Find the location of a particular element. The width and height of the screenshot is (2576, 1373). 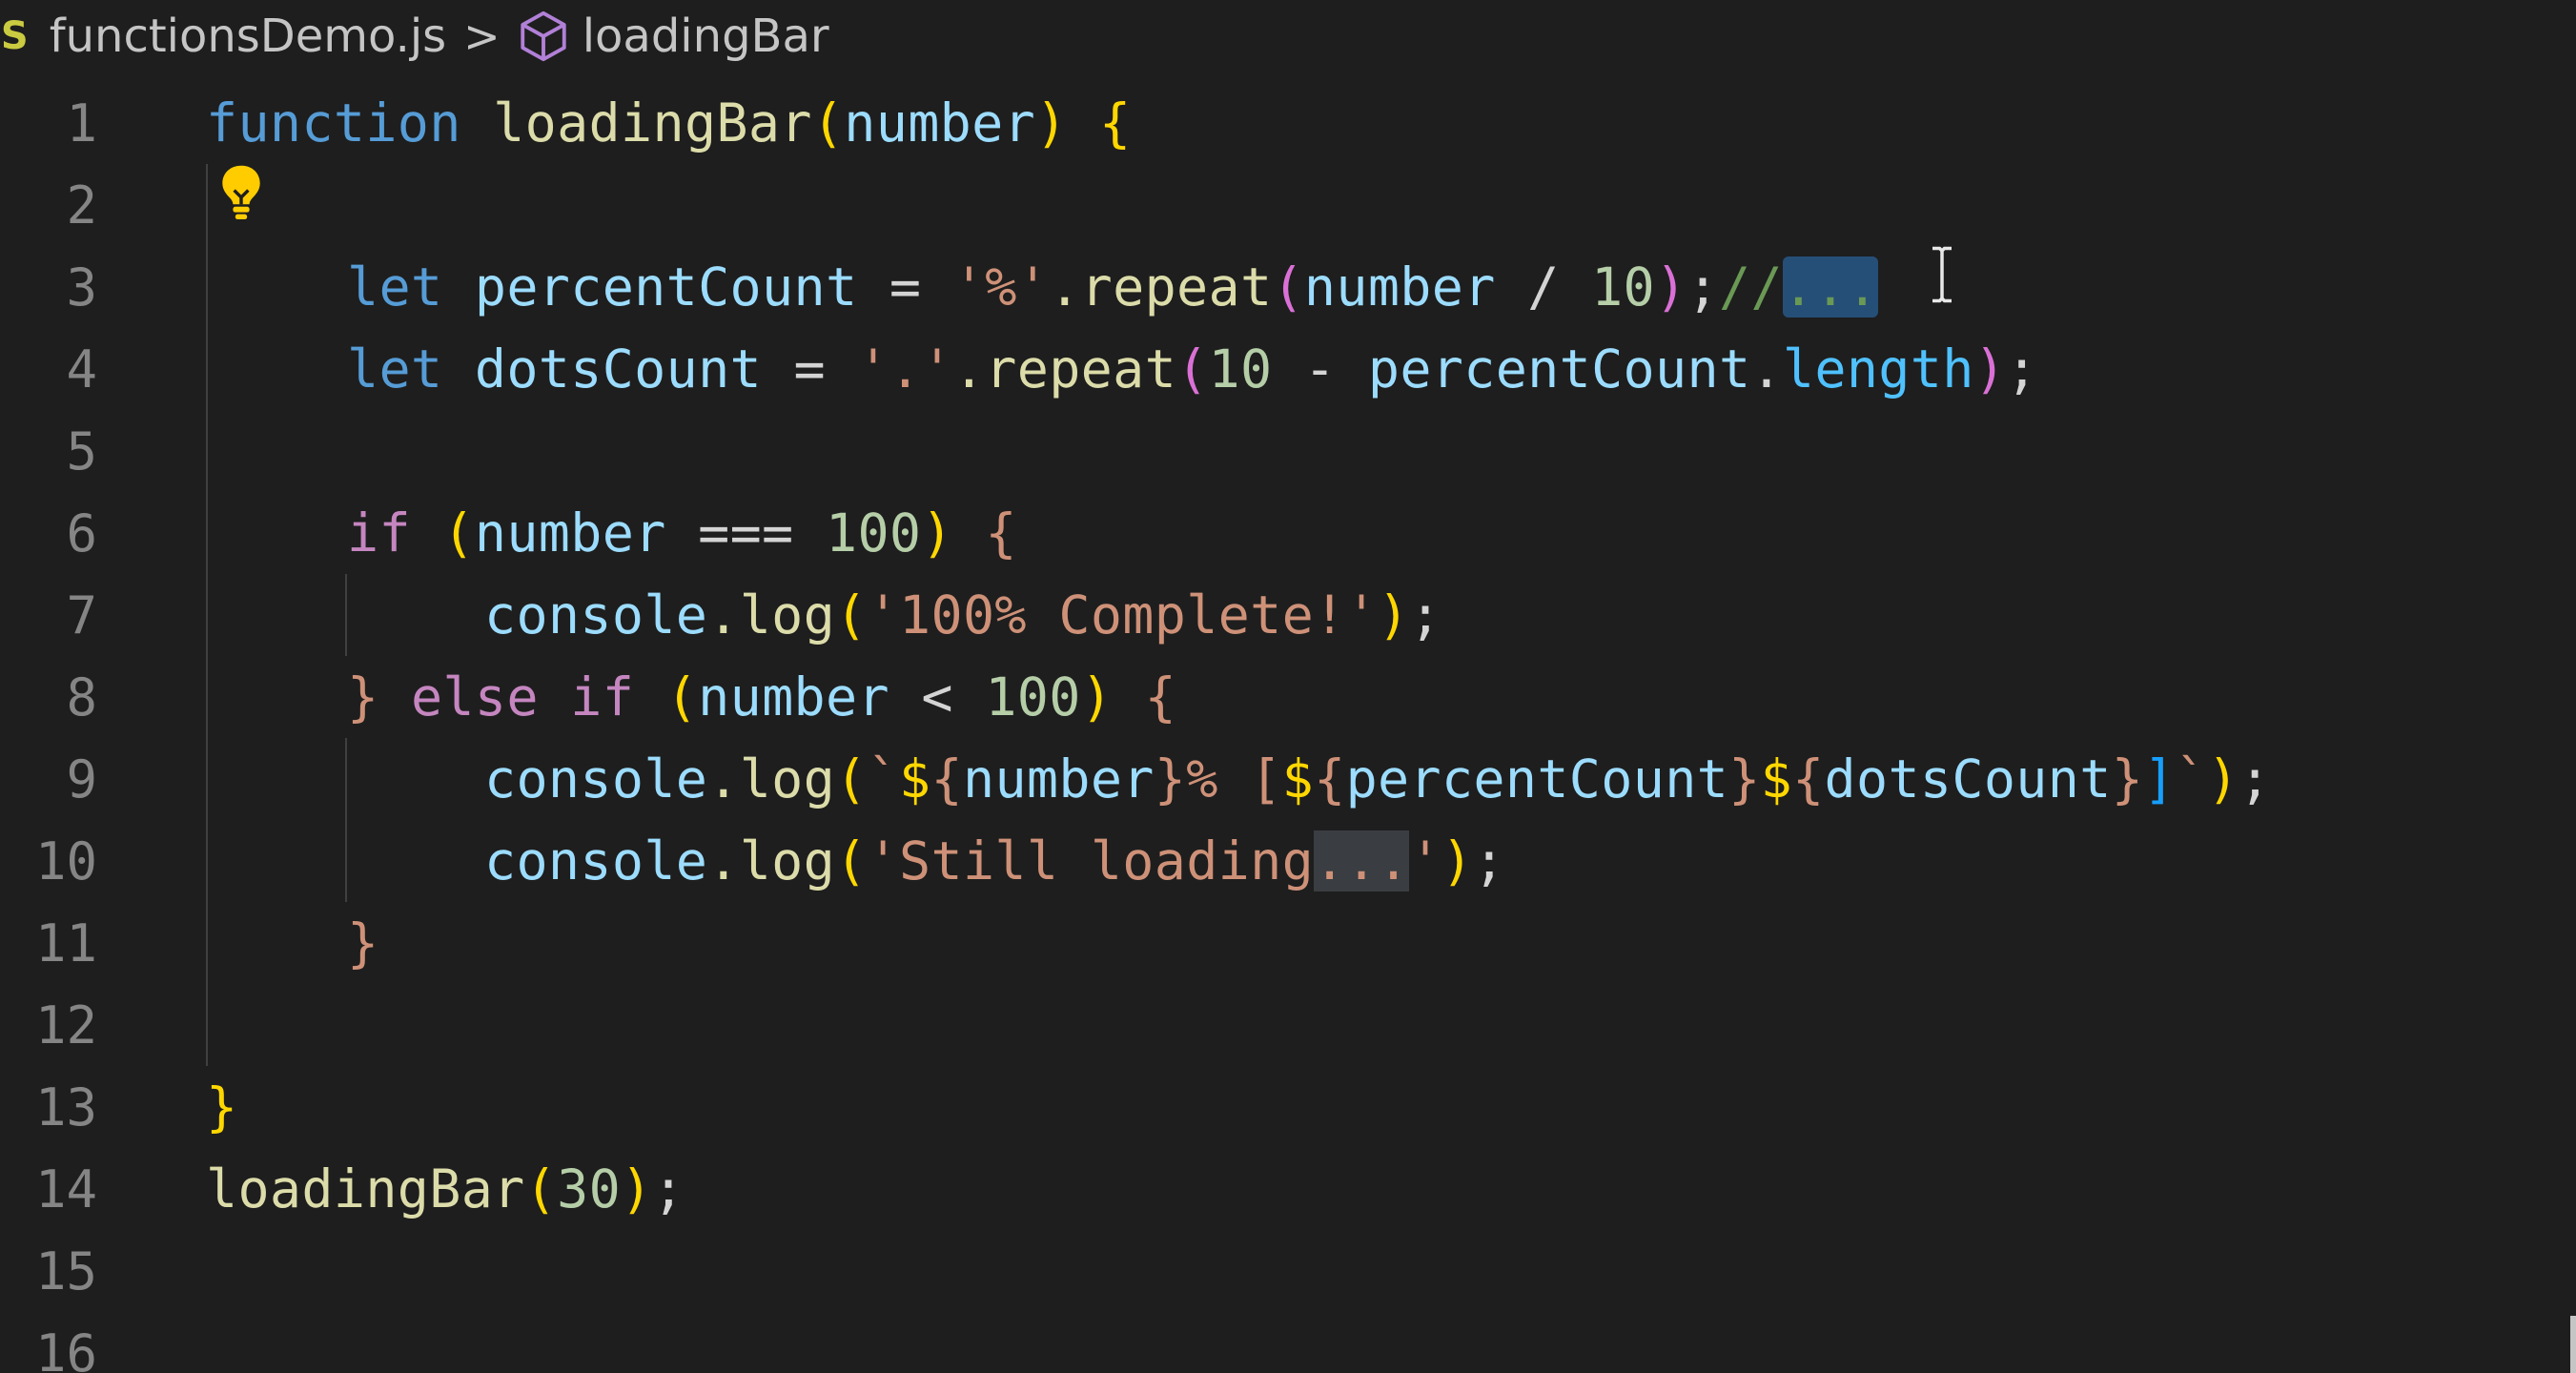

code-line: 15 is located at coordinates (1288, 1271).